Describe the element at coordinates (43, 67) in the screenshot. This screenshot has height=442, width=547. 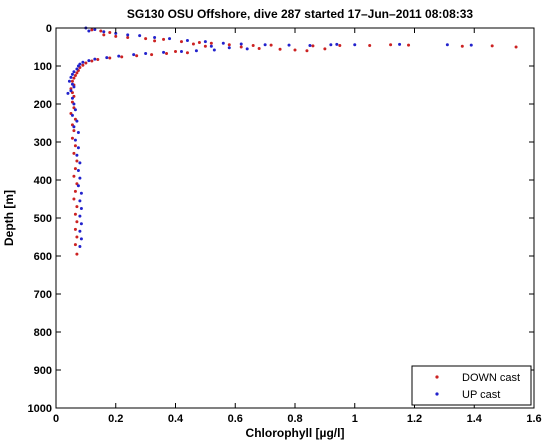
I see `y-tick-label: 100` at that location.